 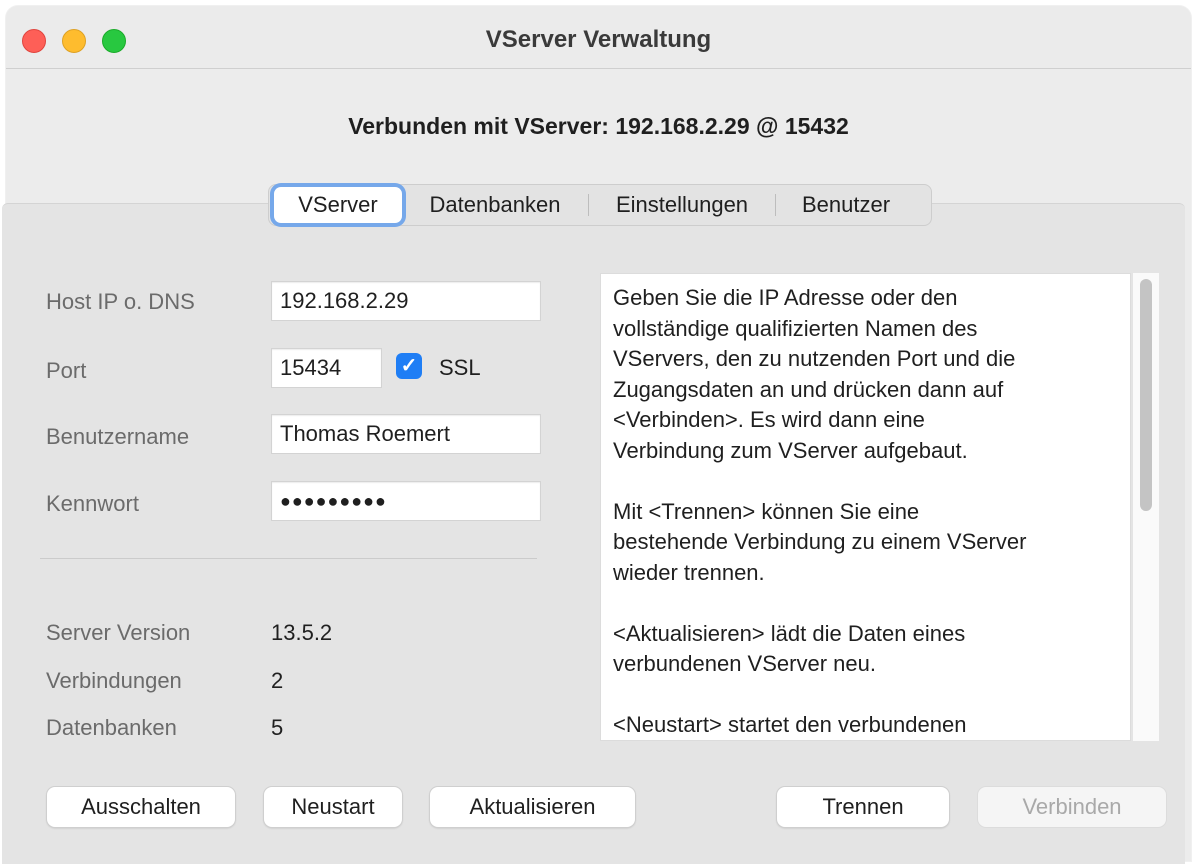 What do you see at coordinates (846, 205) in the screenshot?
I see `tab-benutzer: Benutzer` at bounding box center [846, 205].